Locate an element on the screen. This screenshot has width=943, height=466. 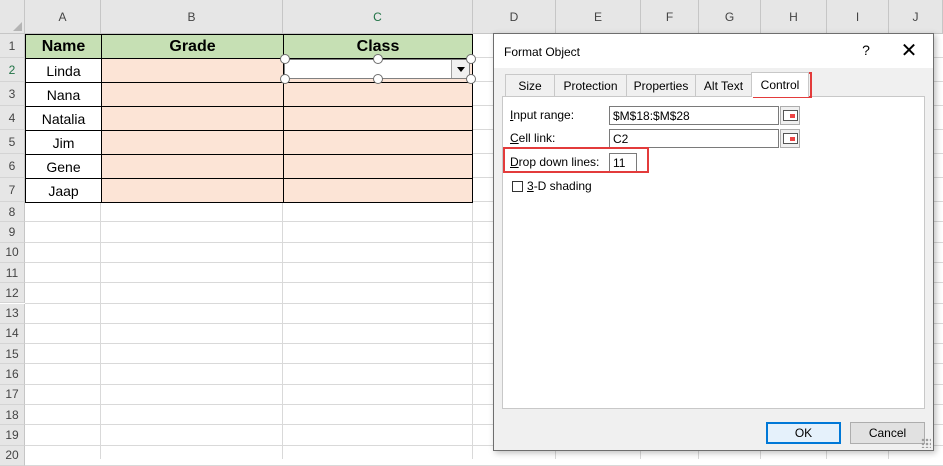
row-header-18: 18 is located at coordinates (12, 415).